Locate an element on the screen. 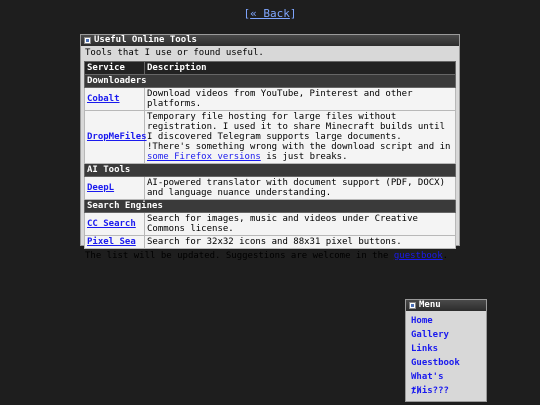  table-header-row: Service Description is located at coordinates (270, 68).